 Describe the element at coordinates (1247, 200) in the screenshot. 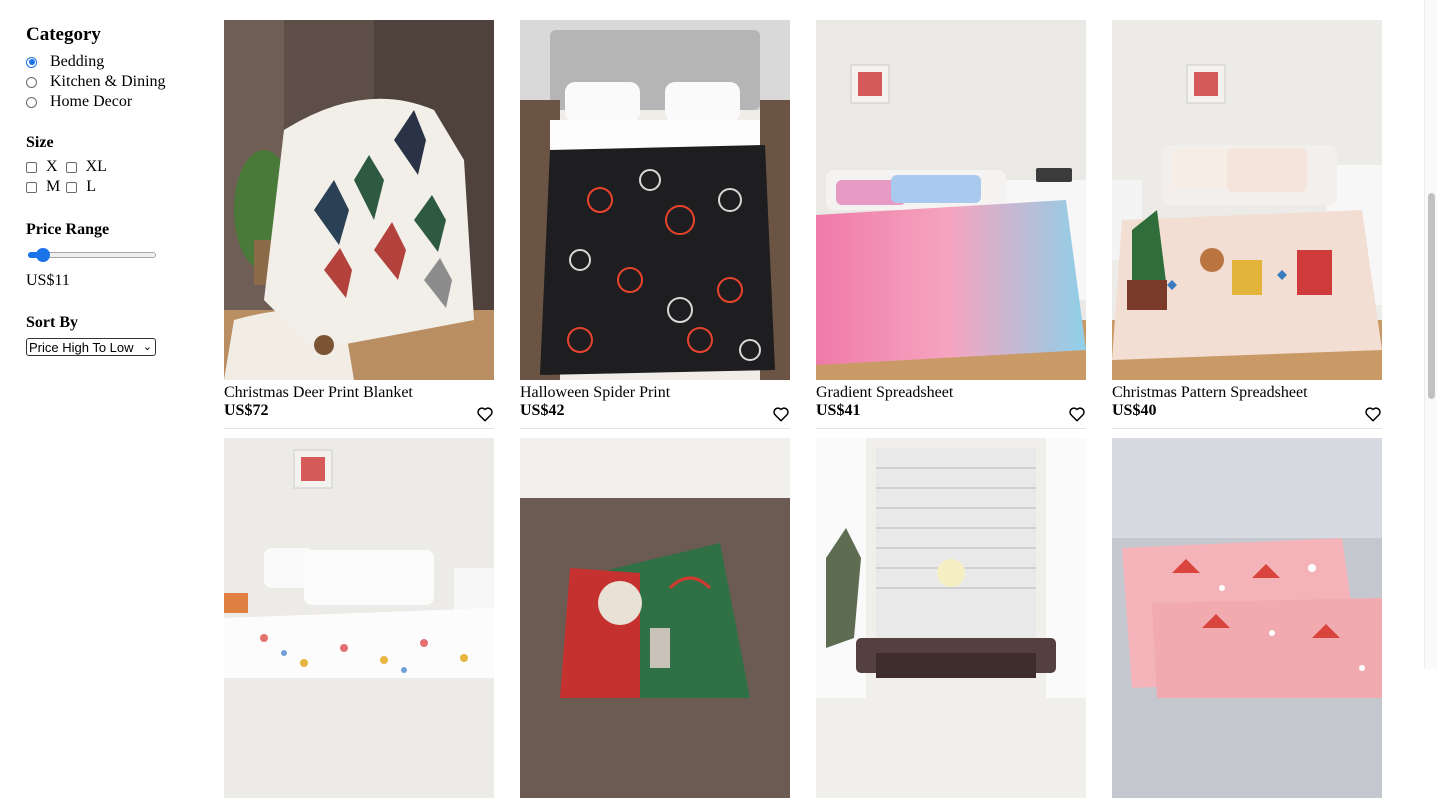

I see `product-image-christmas-pattern` at that location.